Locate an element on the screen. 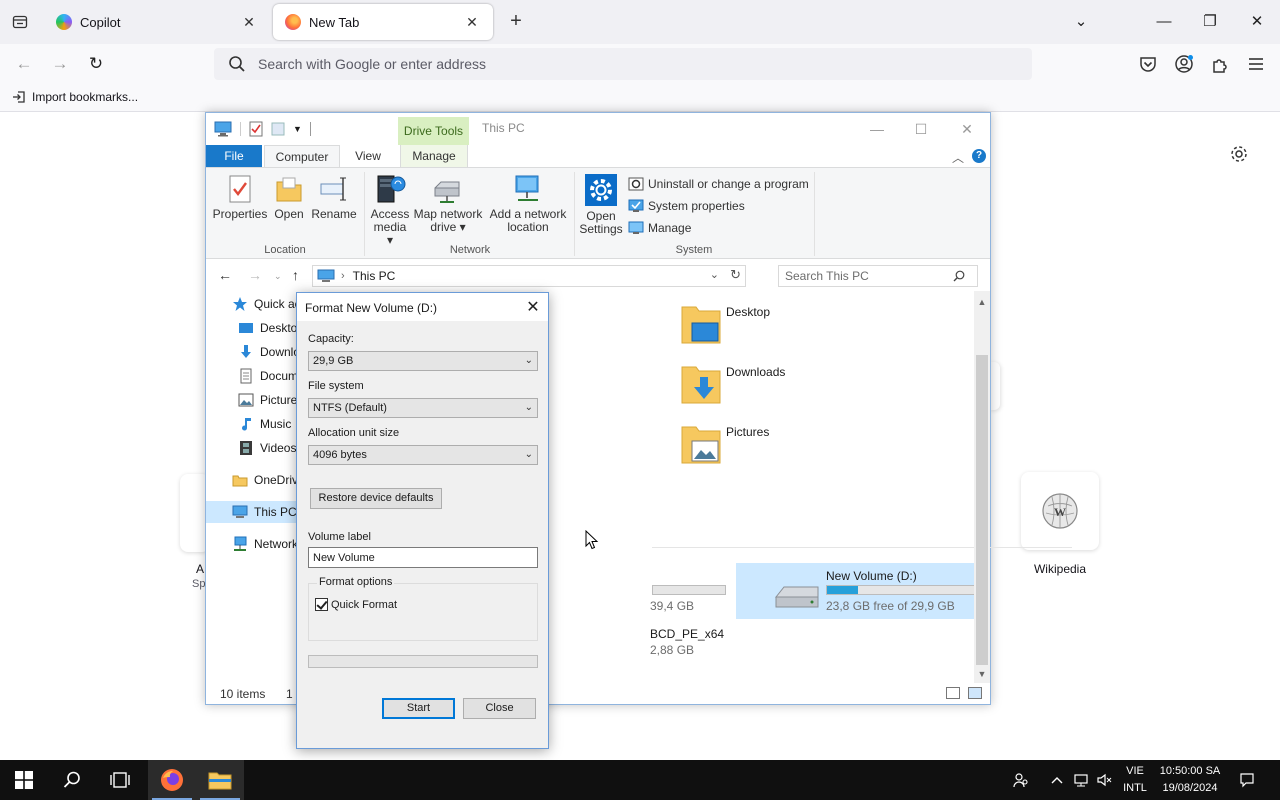  explorer-back-button: ← is located at coordinates (225, 275).